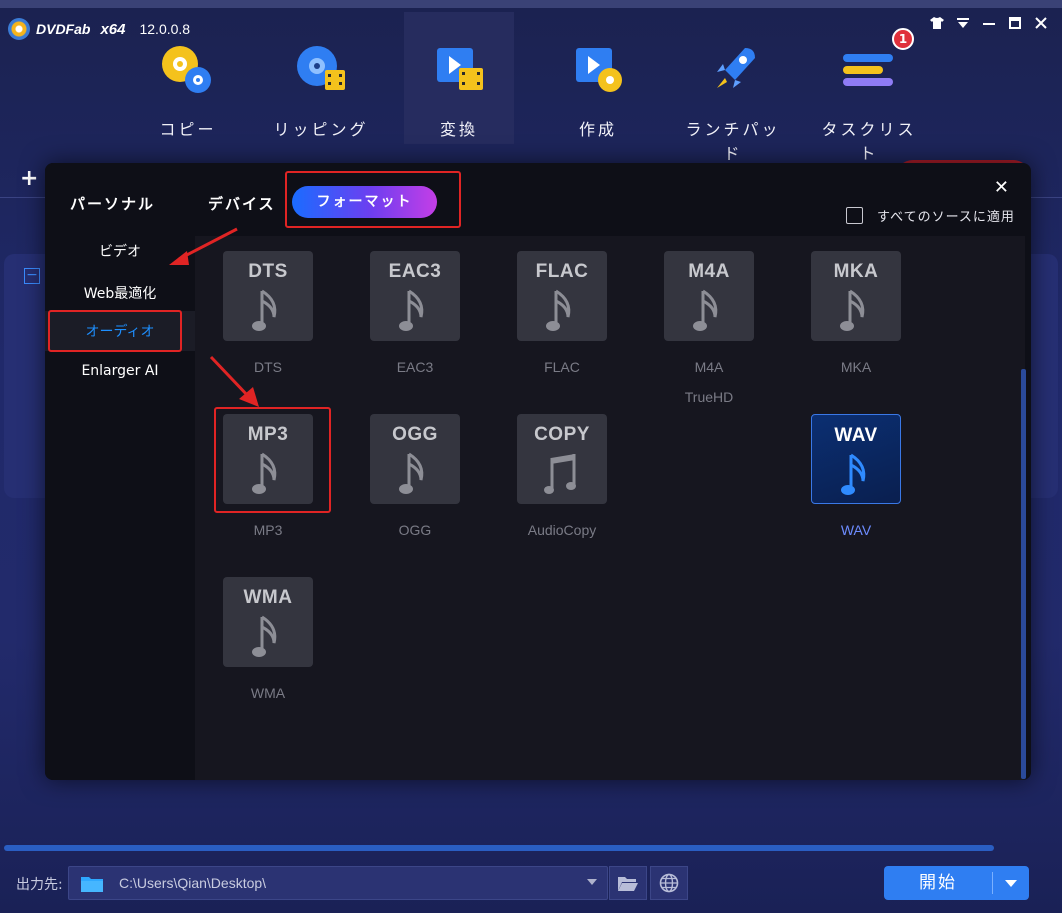 The width and height of the screenshot is (1062, 913). I want to click on format-tile: MKA, so click(856, 296).